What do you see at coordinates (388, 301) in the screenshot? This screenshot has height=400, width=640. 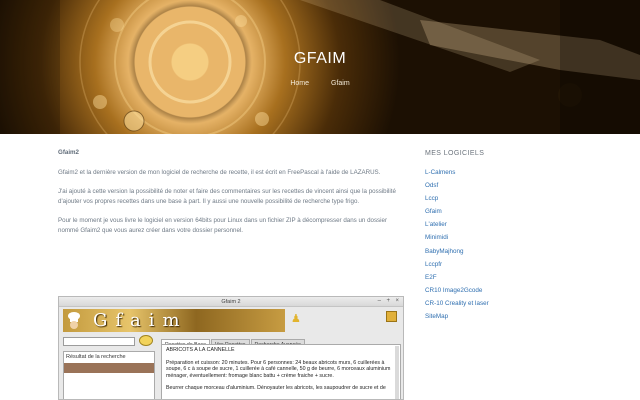 I see `maximize-icon: +` at bounding box center [388, 301].